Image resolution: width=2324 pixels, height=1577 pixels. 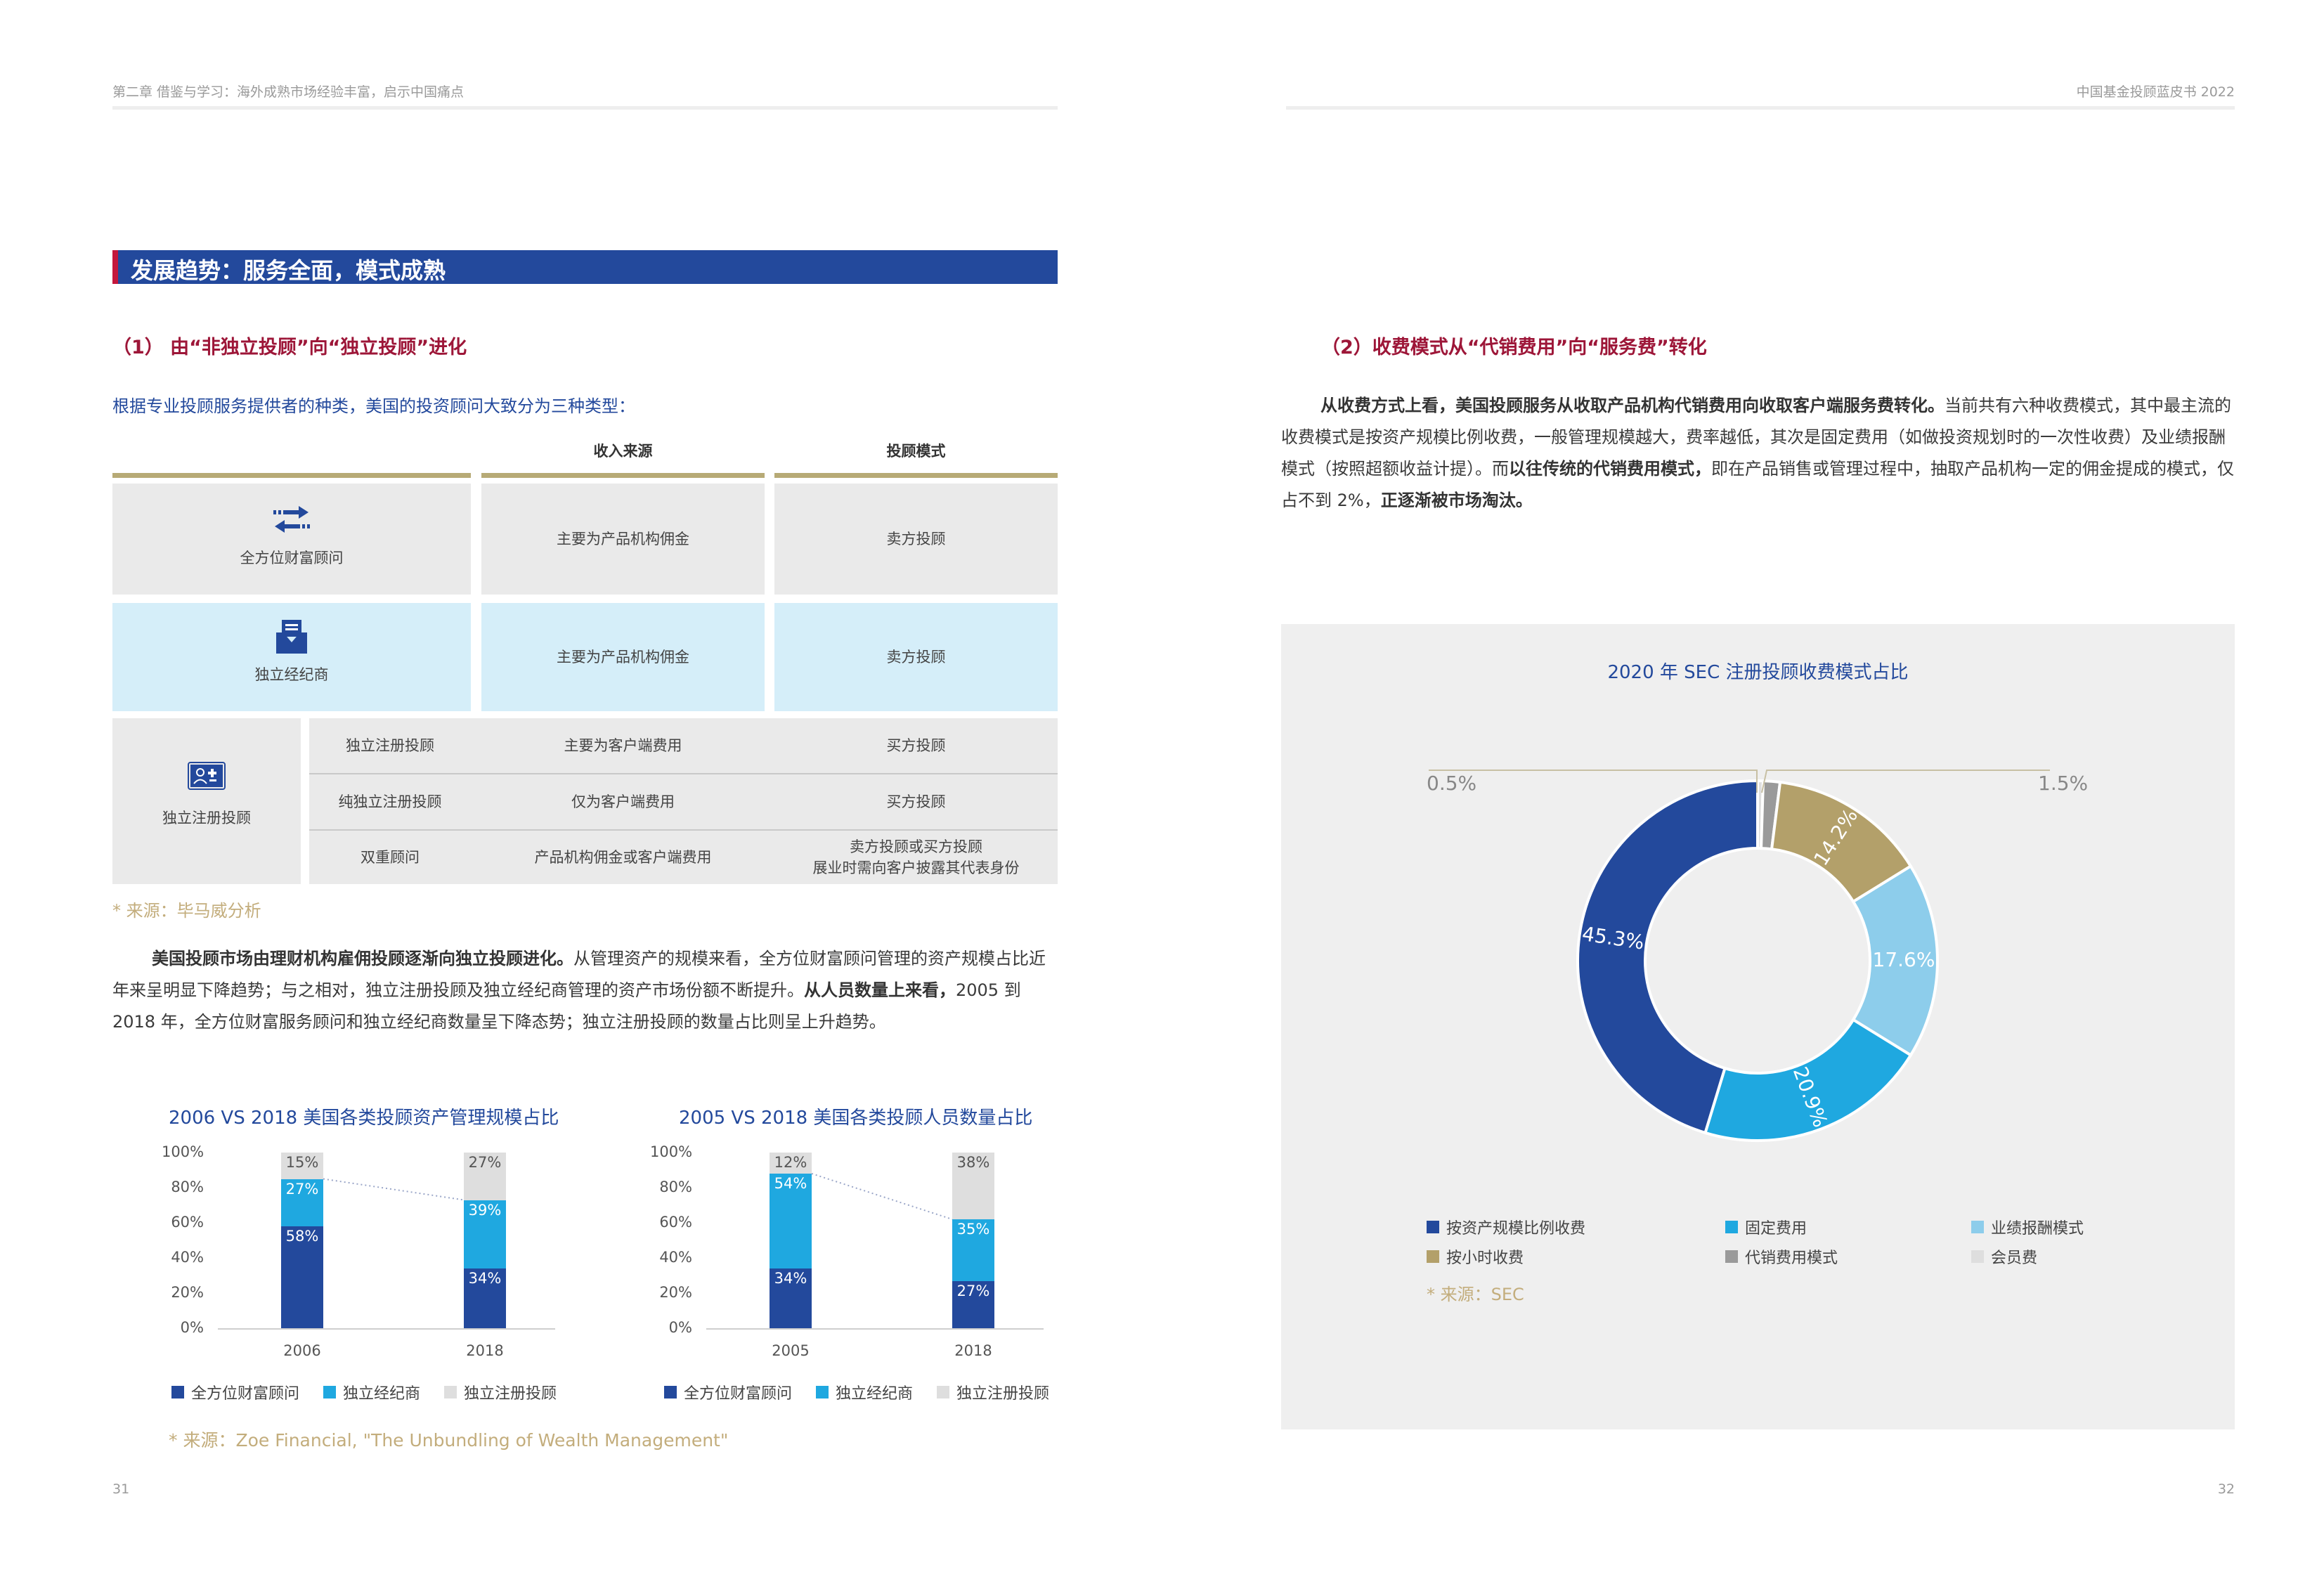 What do you see at coordinates (390, 745) in the screenshot?
I see `subtype-cell: 独立注册投顾` at bounding box center [390, 745].